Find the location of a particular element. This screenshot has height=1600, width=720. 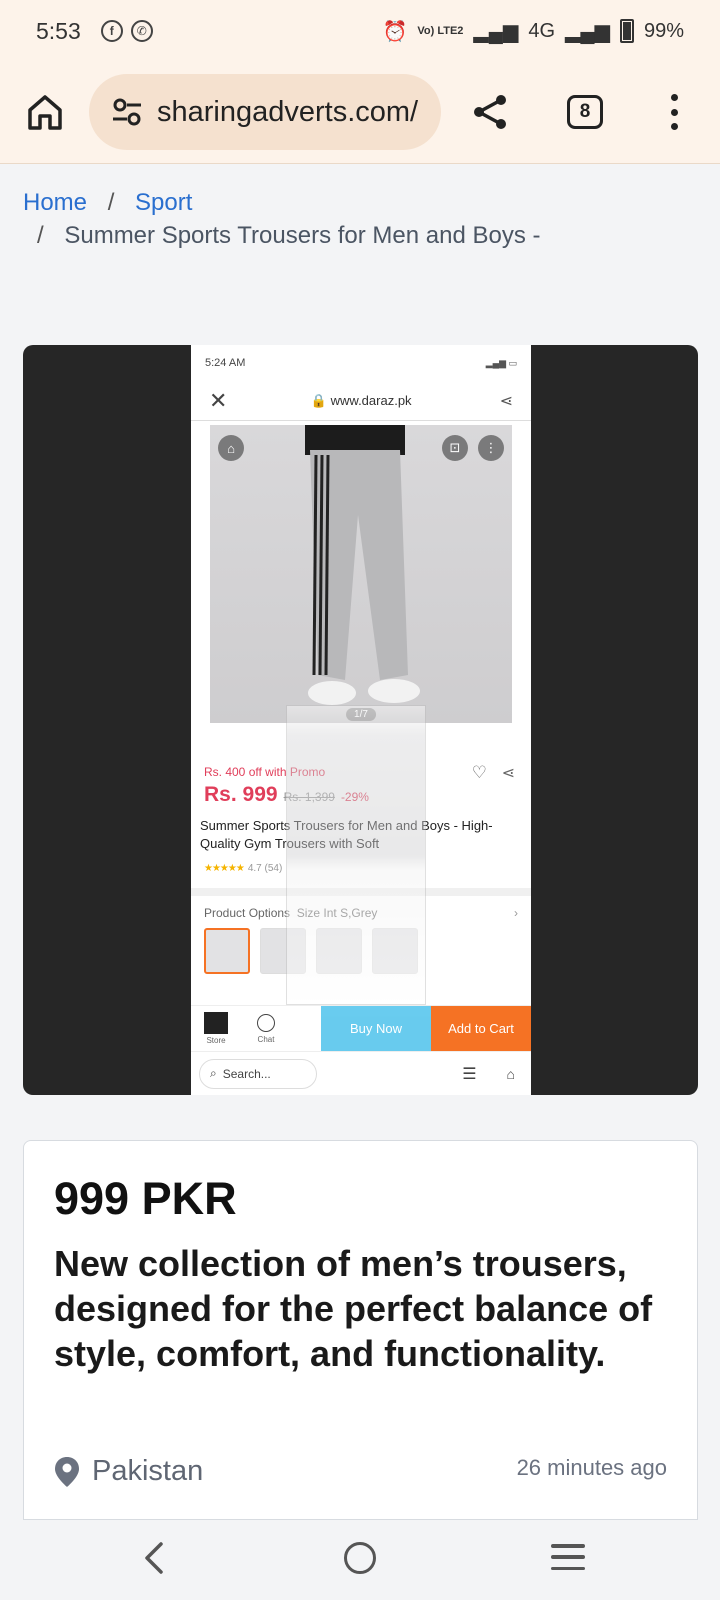

location-text: Pakistan is located at coordinates (148, 1471).